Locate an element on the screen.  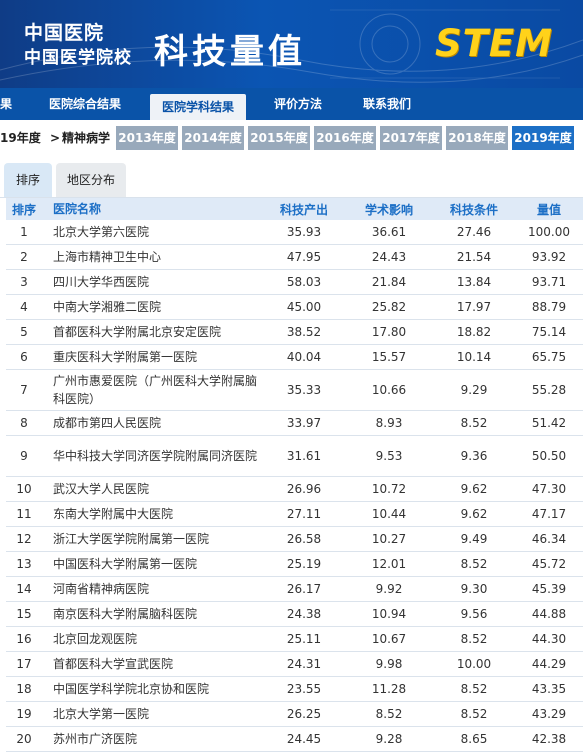
cell-impact: 8.52 is located at coordinates (389, 714).